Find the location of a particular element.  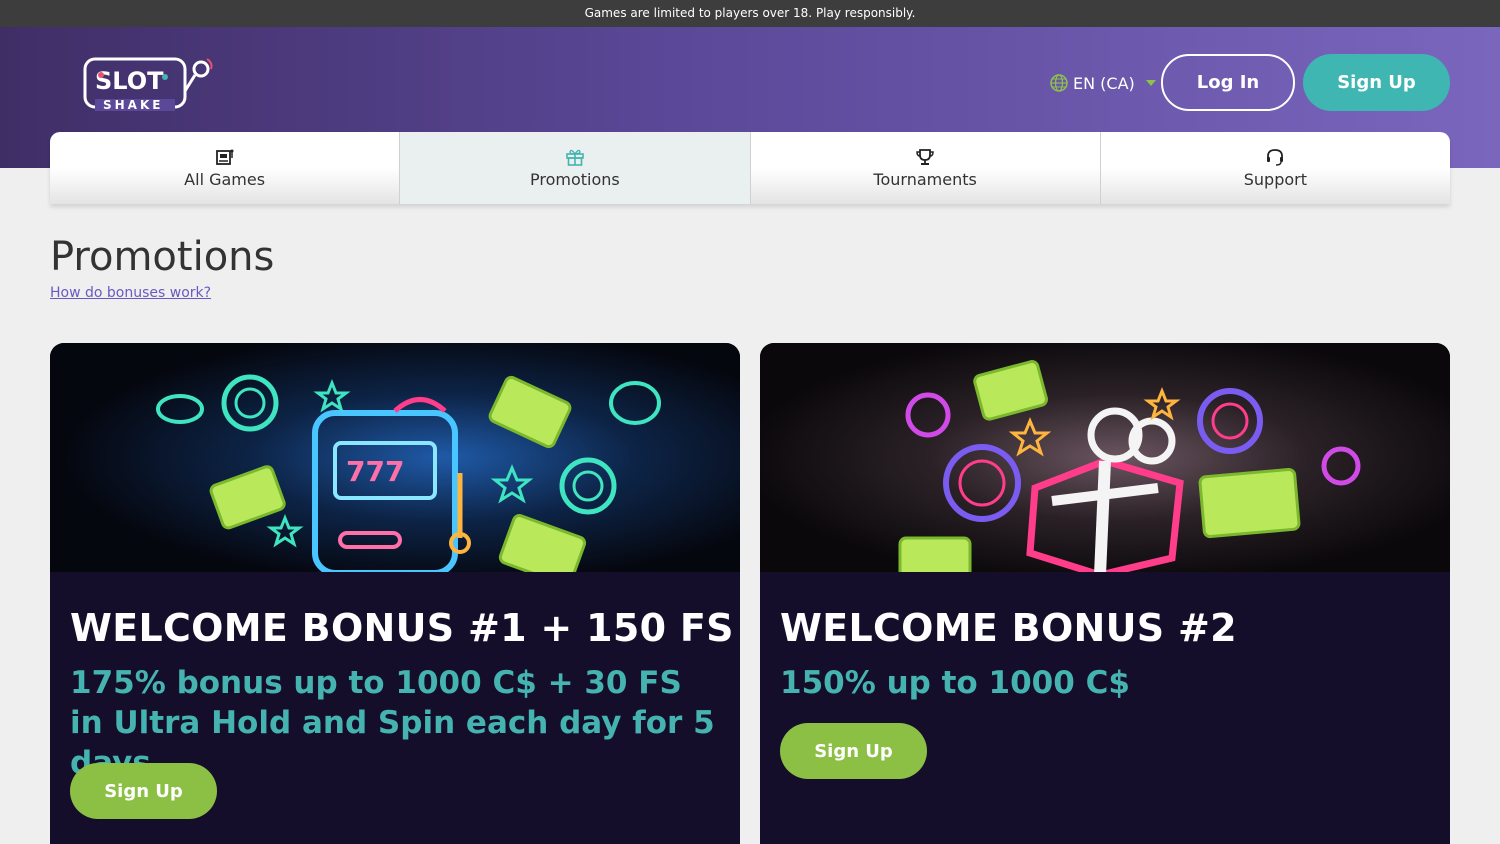

language-label: EN (CA) is located at coordinates (1104, 83).